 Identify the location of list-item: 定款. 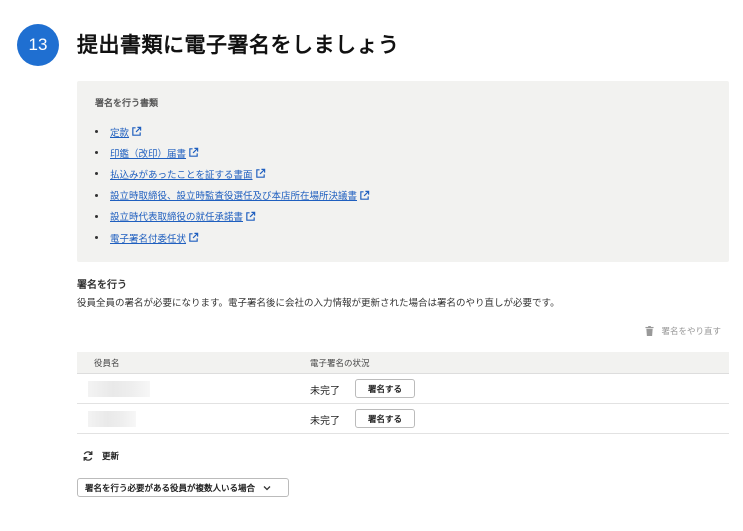
(232, 131).